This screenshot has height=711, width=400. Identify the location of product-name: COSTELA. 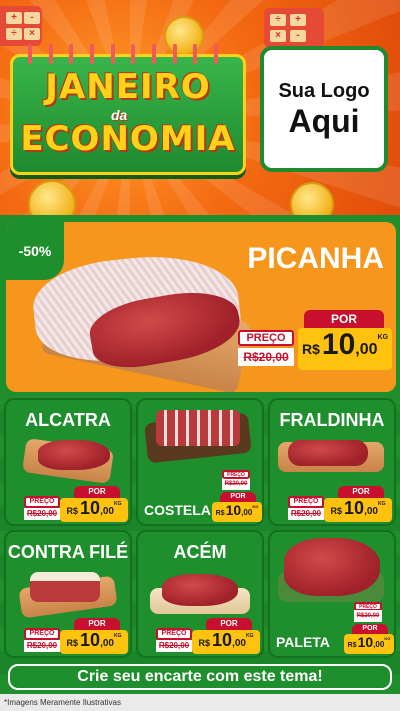
(177, 510).